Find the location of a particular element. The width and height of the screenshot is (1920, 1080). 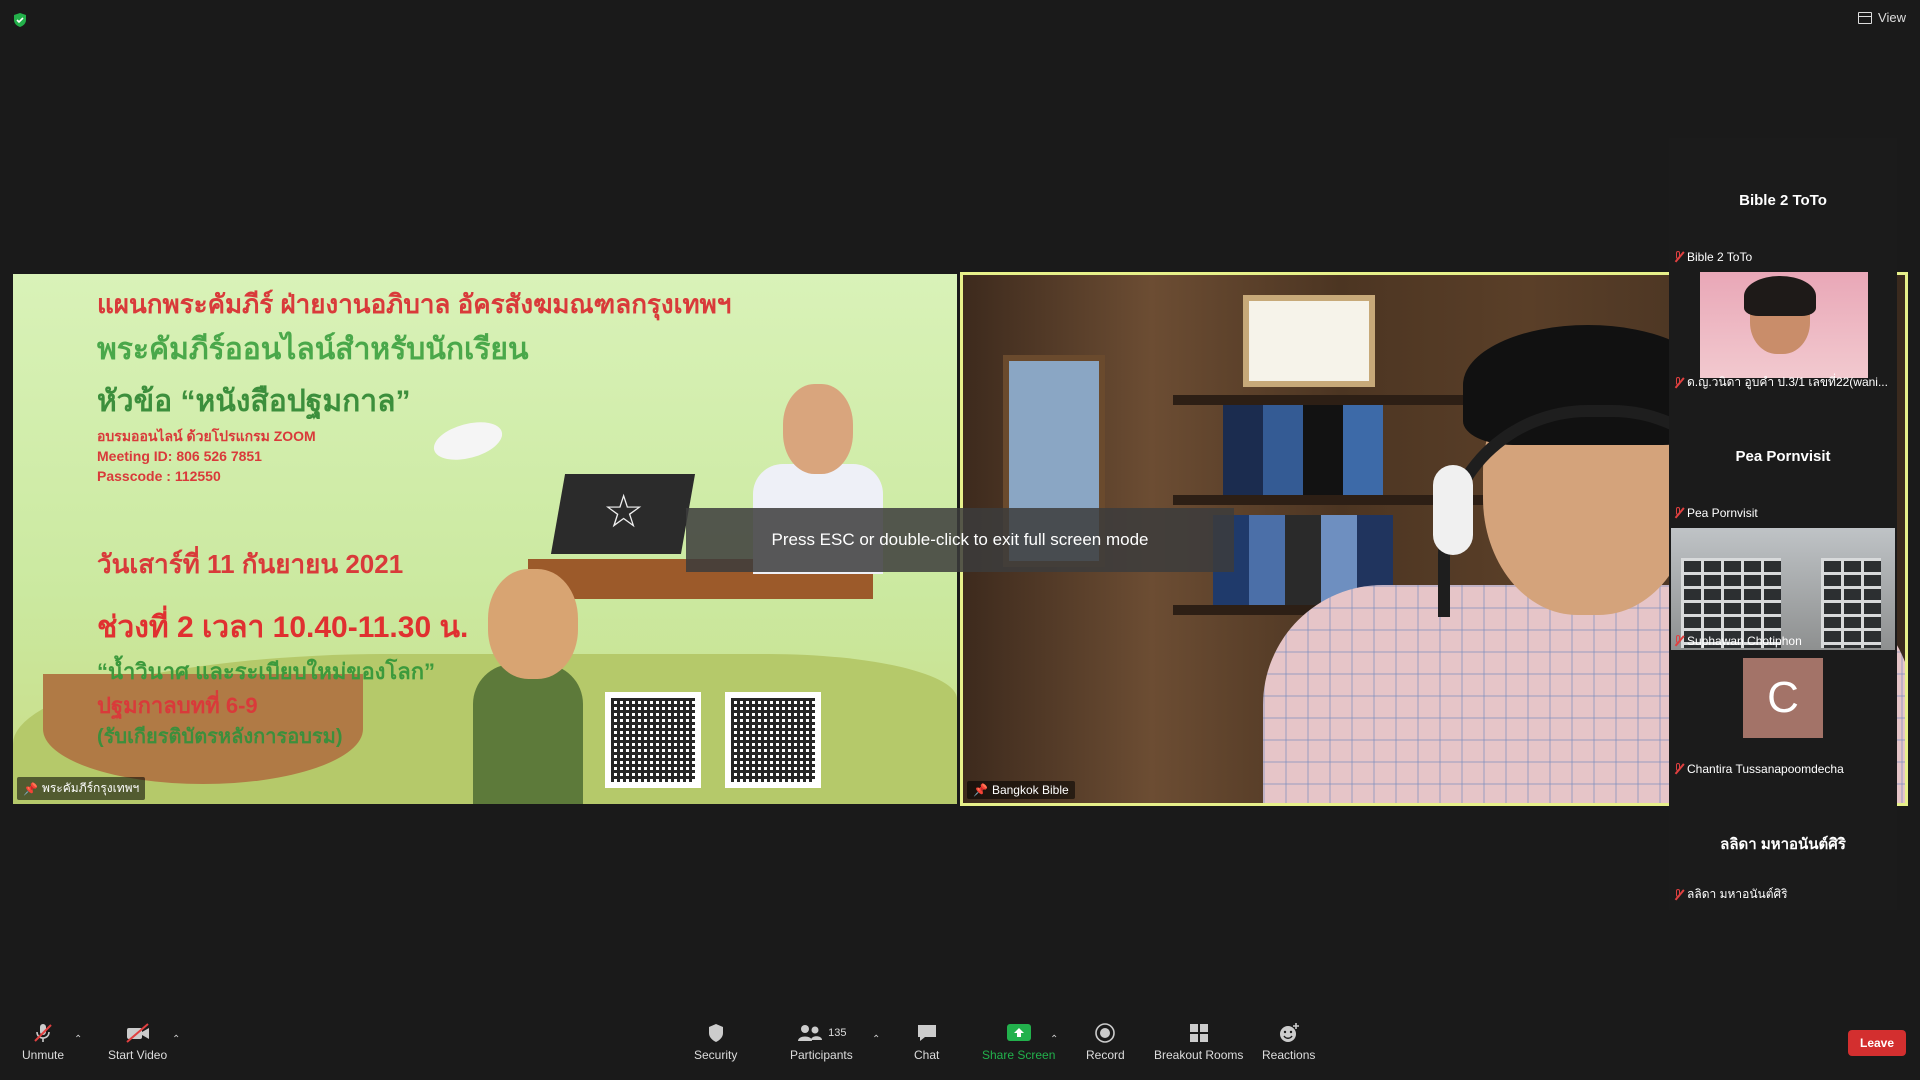

girl-hair is located at coordinates (1780, 296).